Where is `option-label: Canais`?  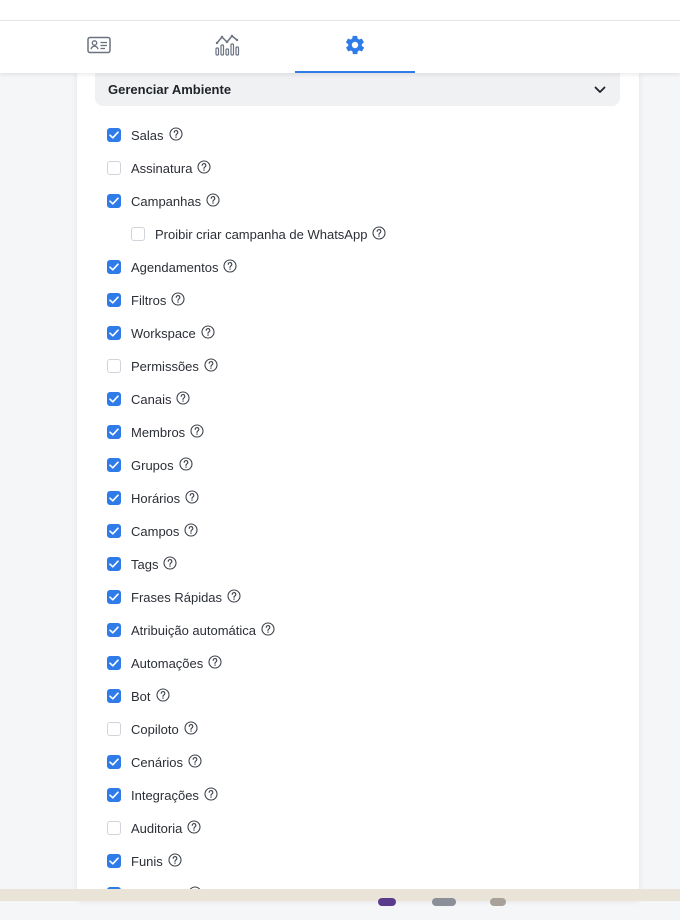 option-label: Canais is located at coordinates (151, 399).